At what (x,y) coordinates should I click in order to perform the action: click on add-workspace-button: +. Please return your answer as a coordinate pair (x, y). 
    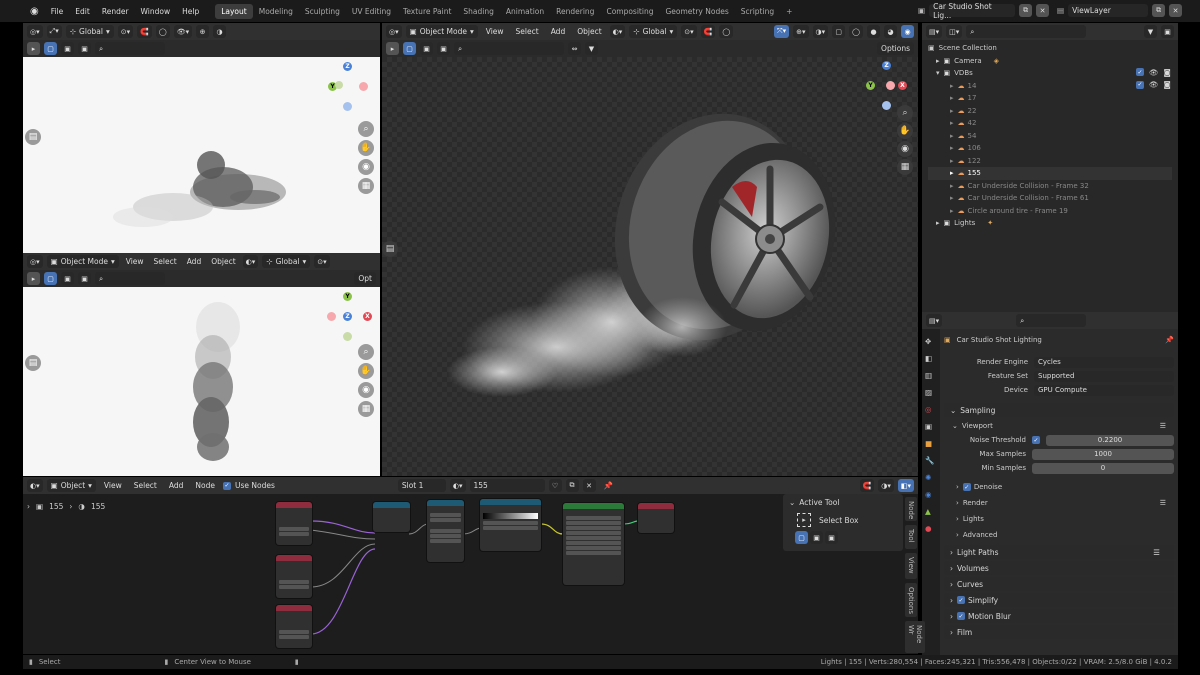
    Looking at the image, I should click on (789, 11).